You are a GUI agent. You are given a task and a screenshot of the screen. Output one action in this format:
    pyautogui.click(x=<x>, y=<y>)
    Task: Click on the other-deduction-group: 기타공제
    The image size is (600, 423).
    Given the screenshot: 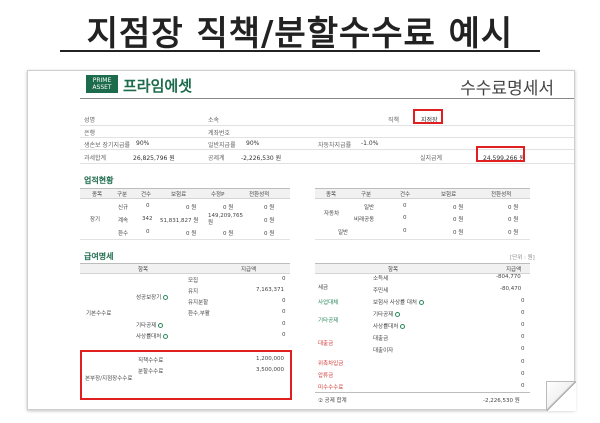 What is the action you would take?
    pyautogui.click(x=328, y=321)
    